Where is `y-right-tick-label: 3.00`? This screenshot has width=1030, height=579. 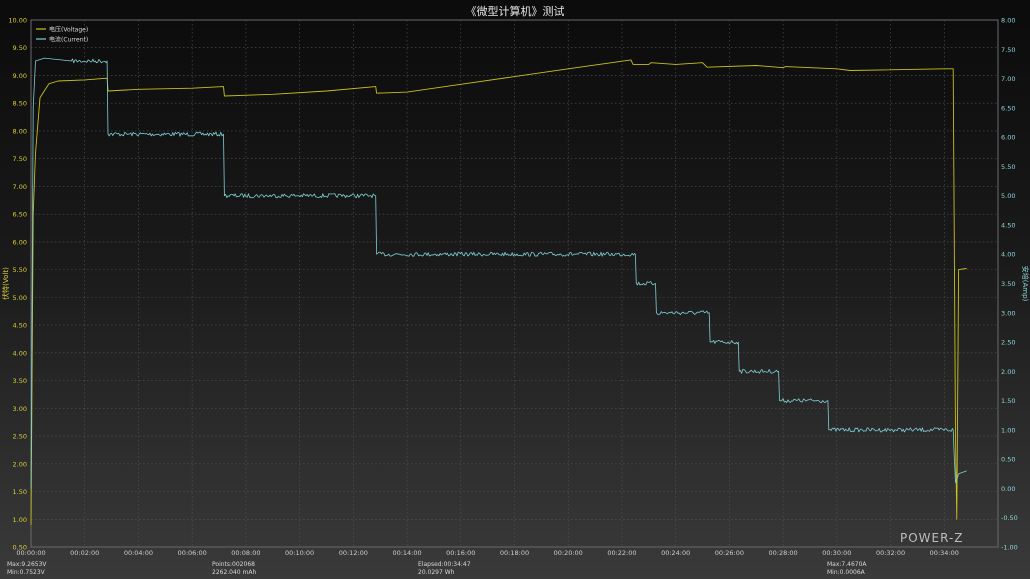
y-right-tick-label: 3.00 is located at coordinates (1008, 313).